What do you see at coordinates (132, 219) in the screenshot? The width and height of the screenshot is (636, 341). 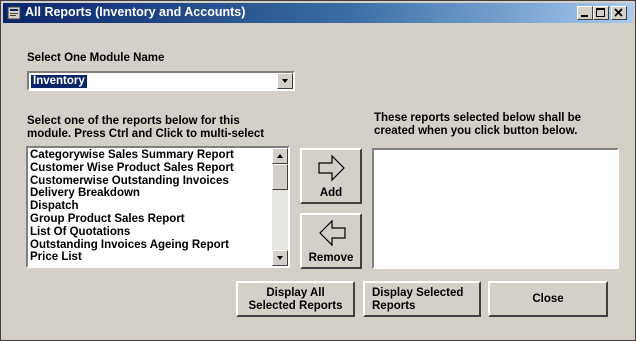 I see `list-item: Group Product Sales Report` at bounding box center [132, 219].